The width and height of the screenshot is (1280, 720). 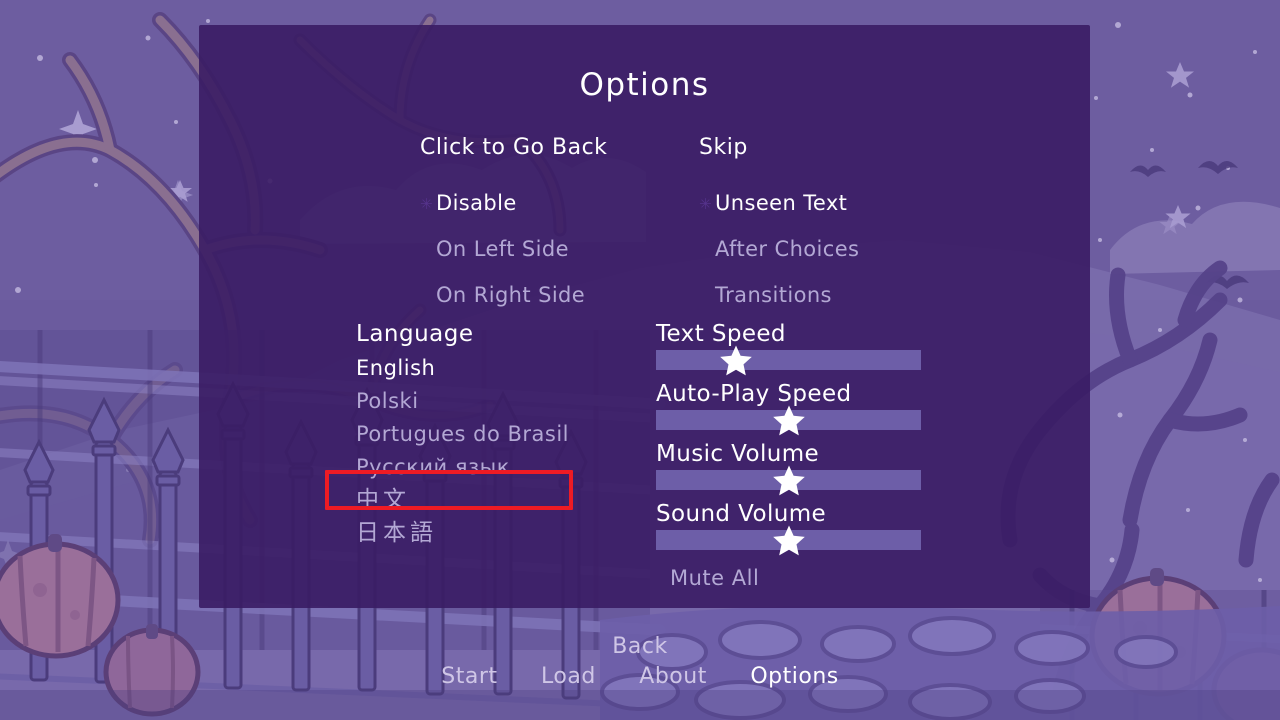 What do you see at coordinates (506, 467) in the screenshot?
I see `language-option-russian: Русский язык` at bounding box center [506, 467].